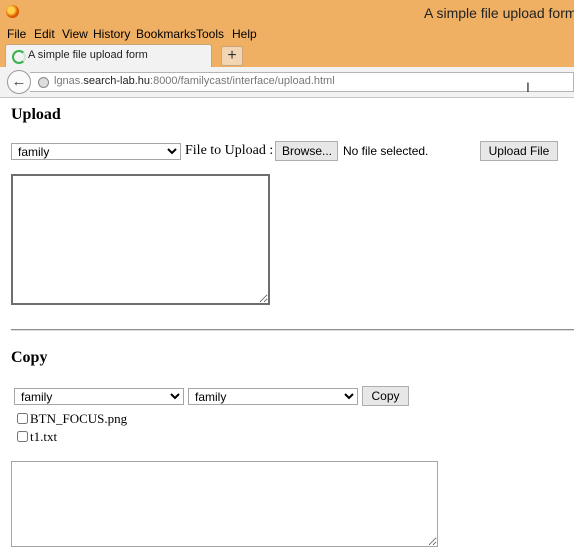 The height and width of the screenshot is (558, 574). Describe the element at coordinates (43, 82) in the screenshot. I see `globe-icon` at that location.